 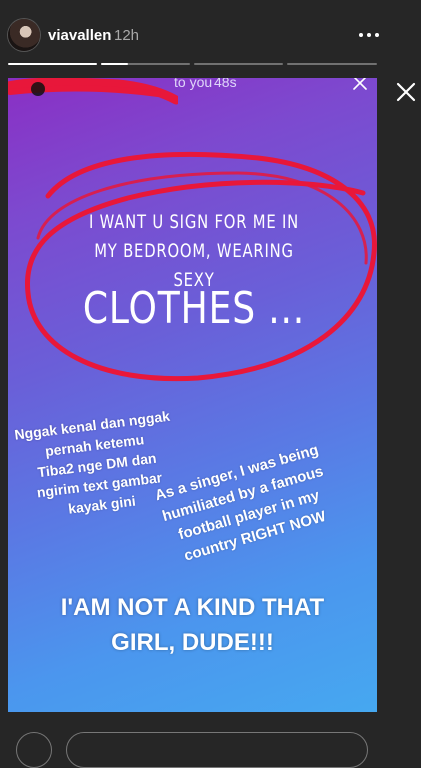 I want to click on reply-bar, so click(x=210, y=749).